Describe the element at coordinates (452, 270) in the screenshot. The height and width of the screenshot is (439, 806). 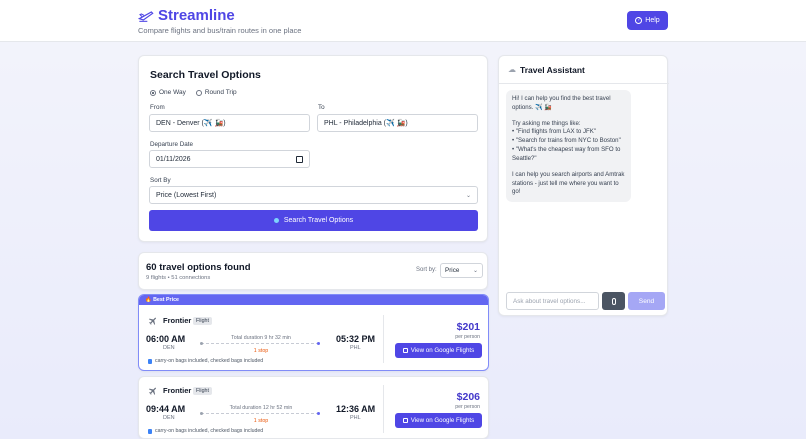
I see `results-sort-value: Price` at that location.